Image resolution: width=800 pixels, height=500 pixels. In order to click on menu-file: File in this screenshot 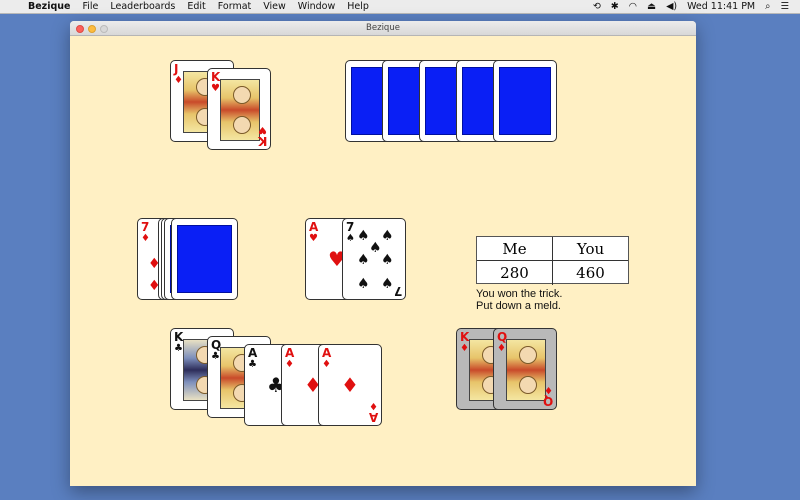, I will do `click(90, 7)`.